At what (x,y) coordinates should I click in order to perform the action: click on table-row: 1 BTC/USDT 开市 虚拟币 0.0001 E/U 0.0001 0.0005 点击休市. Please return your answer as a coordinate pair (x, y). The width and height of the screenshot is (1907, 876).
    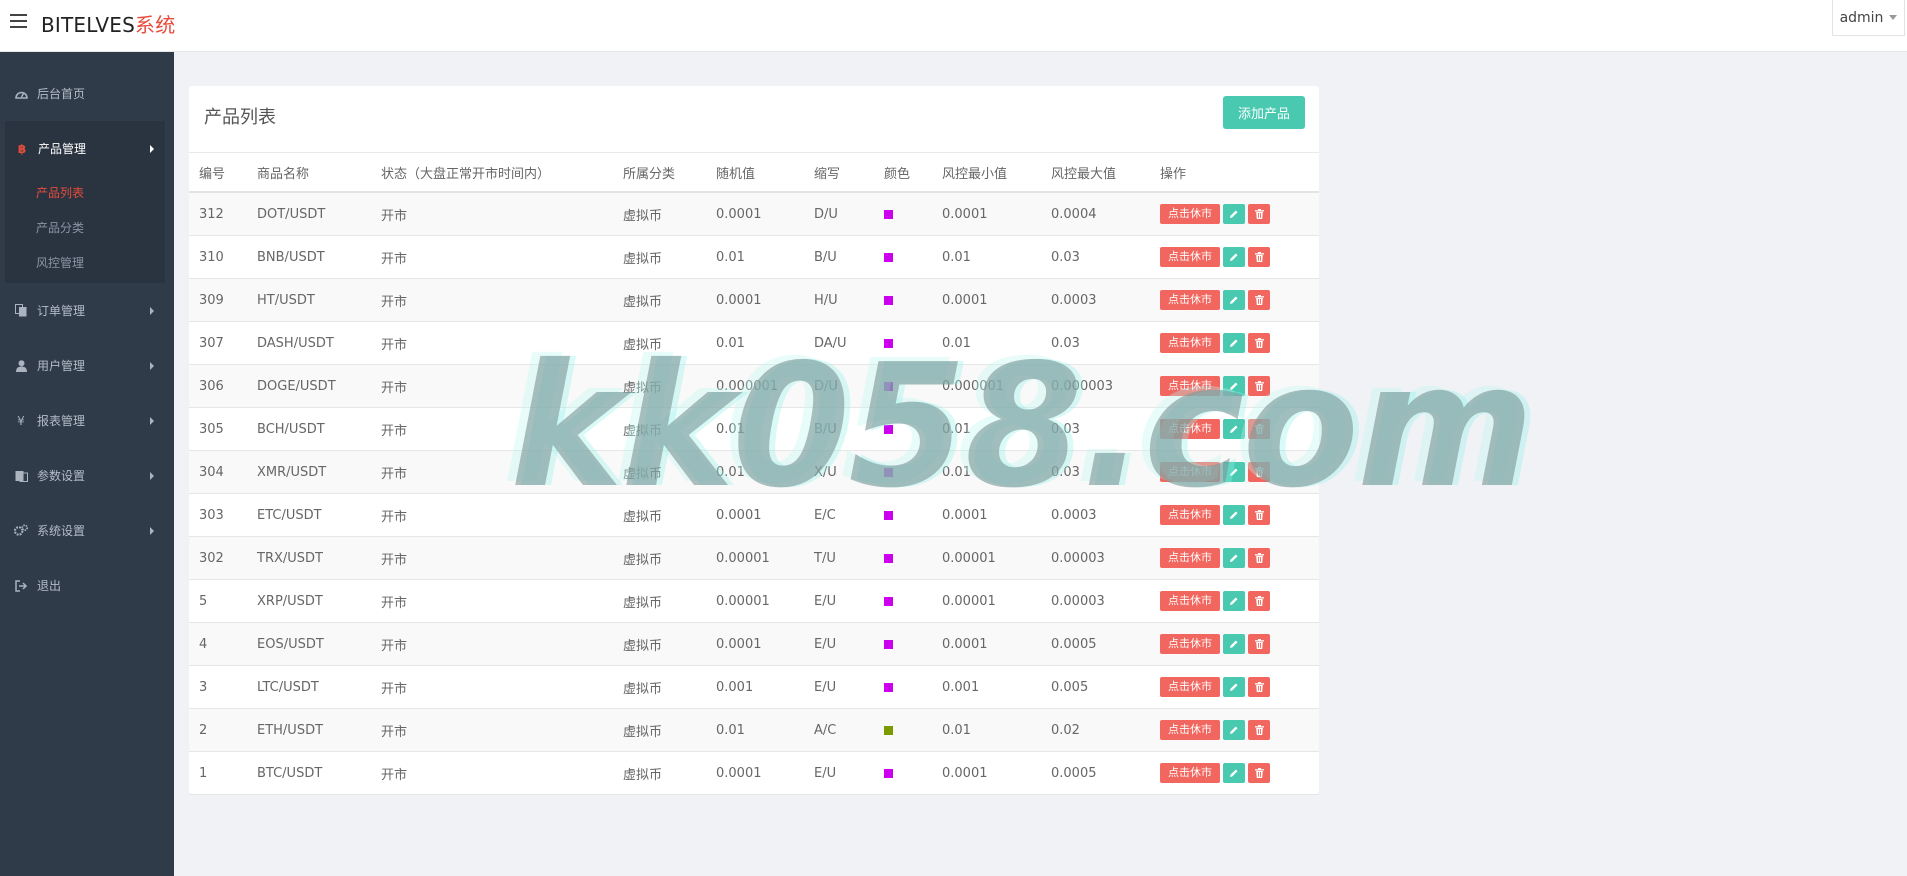
    Looking at the image, I should click on (754, 773).